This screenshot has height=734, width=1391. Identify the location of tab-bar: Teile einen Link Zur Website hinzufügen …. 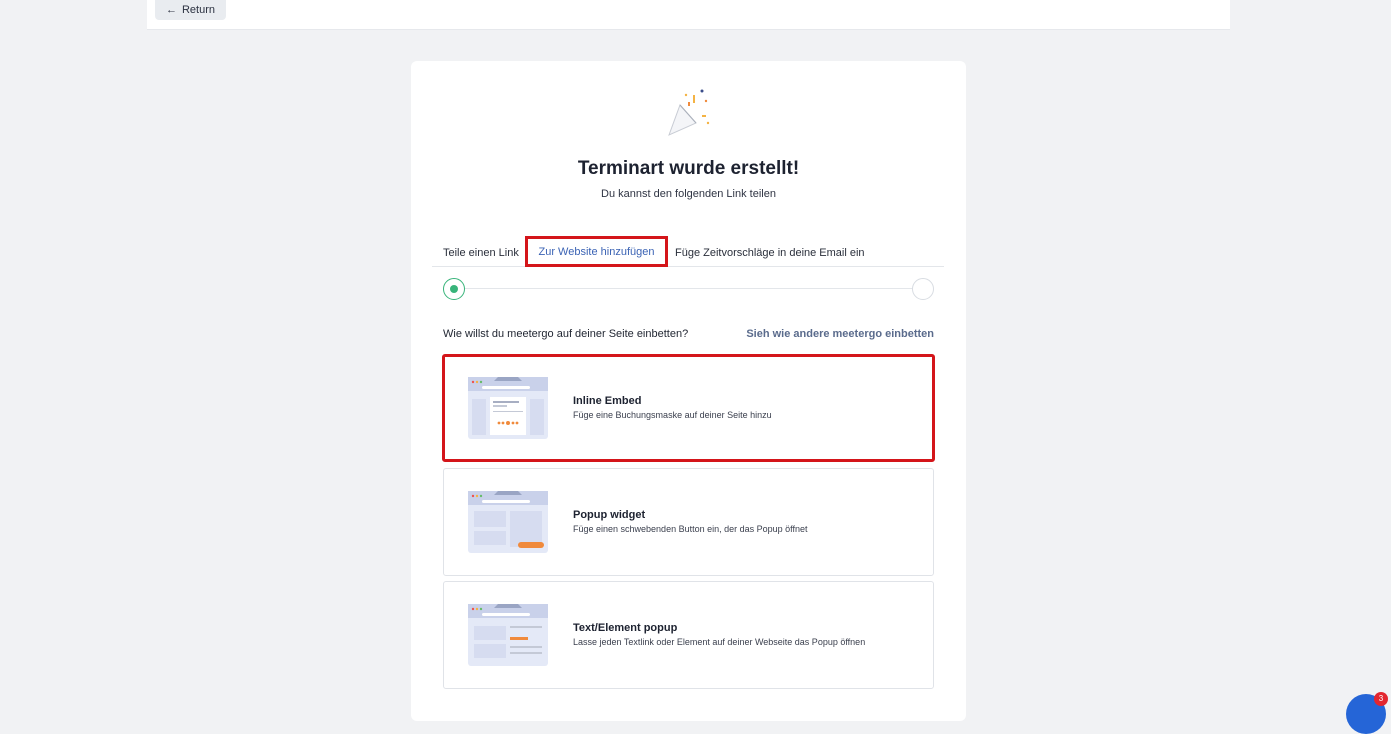
(688, 251).